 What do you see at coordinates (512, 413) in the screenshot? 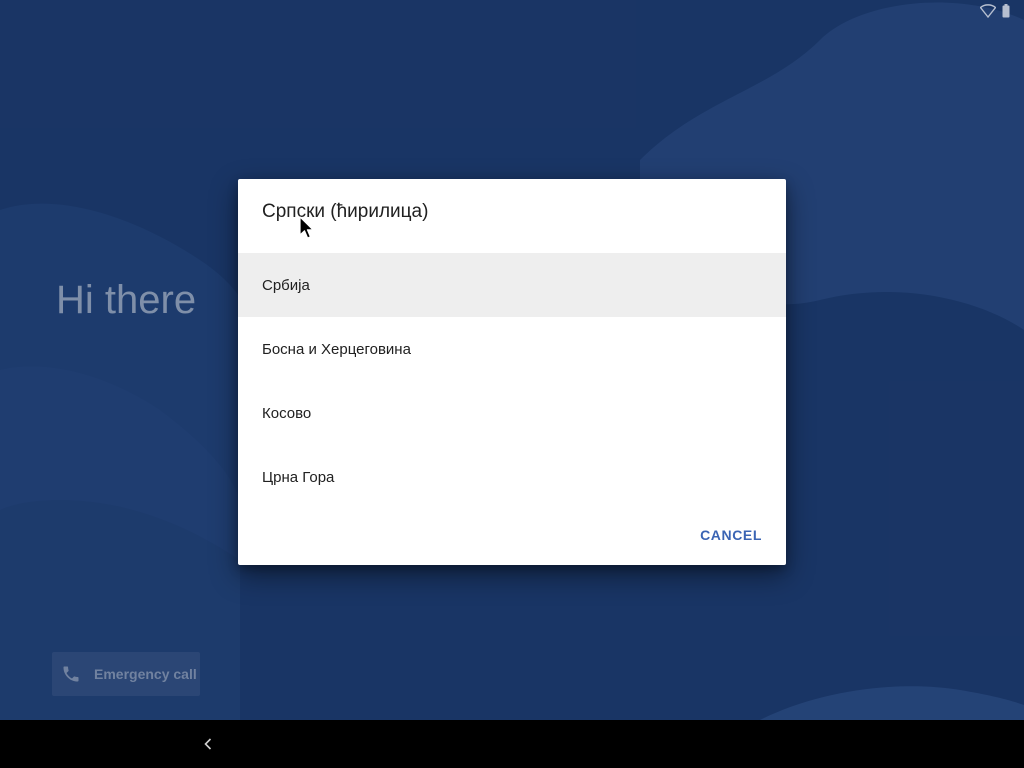
I see `region-item-kosovo: Косово` at bounding box center [512, 413].